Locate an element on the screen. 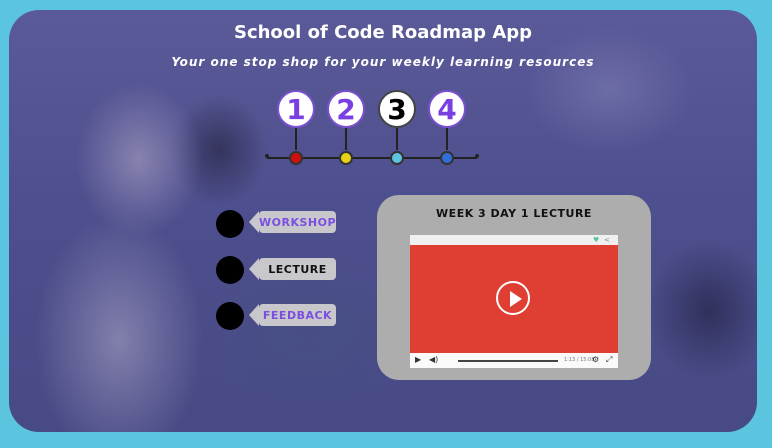  week-1-button: 1 is located at coordinates (296, 109).